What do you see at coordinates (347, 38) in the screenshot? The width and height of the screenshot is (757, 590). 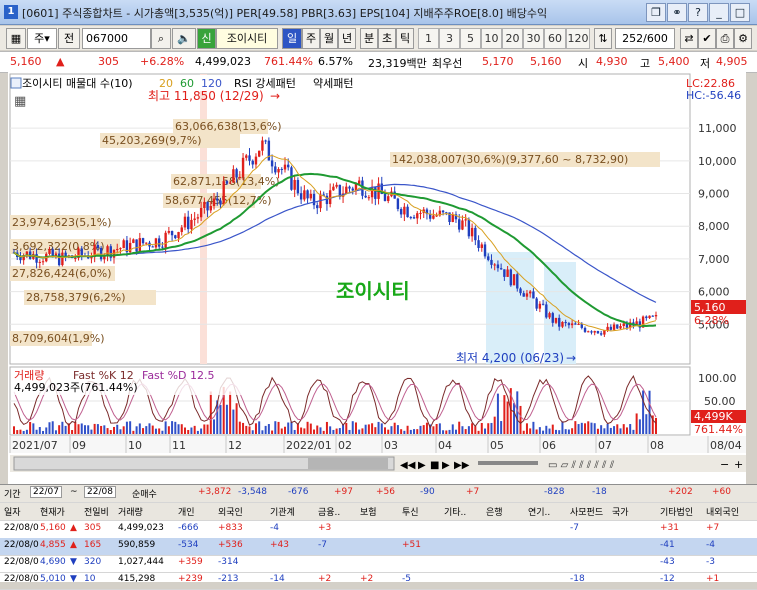 I see `tab-year: 년` at bounding box center [347, 38].